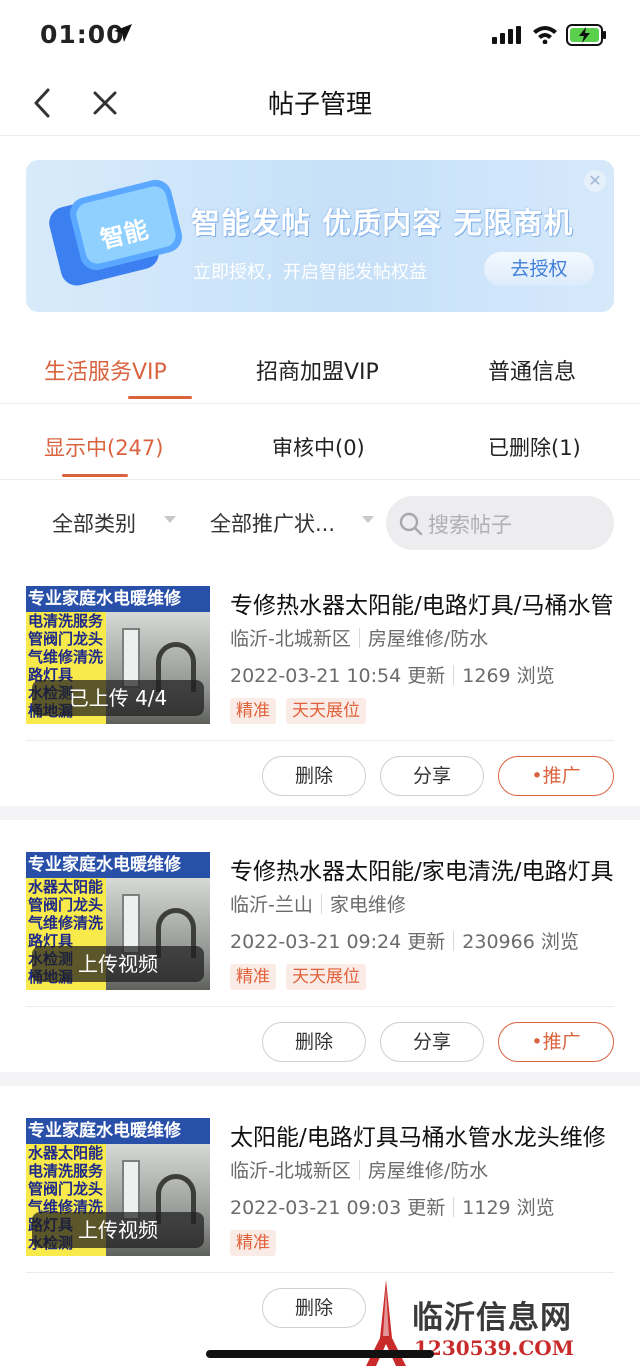 Image resolution: width=640 pixels, height=1370 pixels. I want to click on page-title: 帖子管理, so click(319, 105).